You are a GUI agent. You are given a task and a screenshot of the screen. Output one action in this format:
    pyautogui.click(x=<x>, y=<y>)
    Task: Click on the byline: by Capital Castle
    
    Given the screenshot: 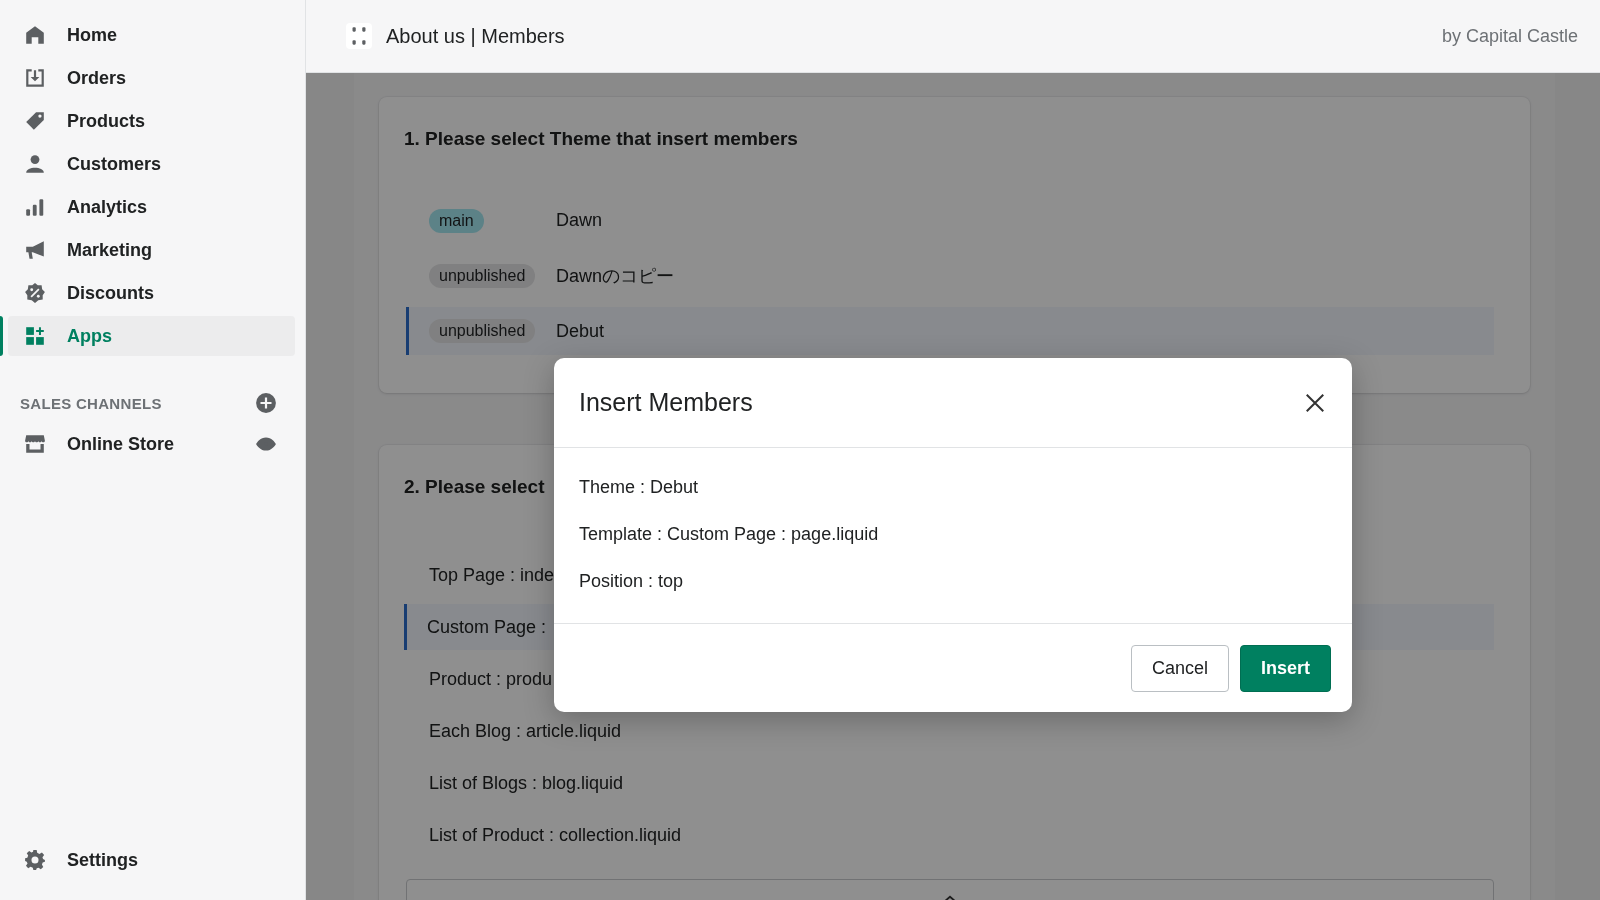 What is the action you would take?
    pyautogui.click(x=1509, y=36)
    